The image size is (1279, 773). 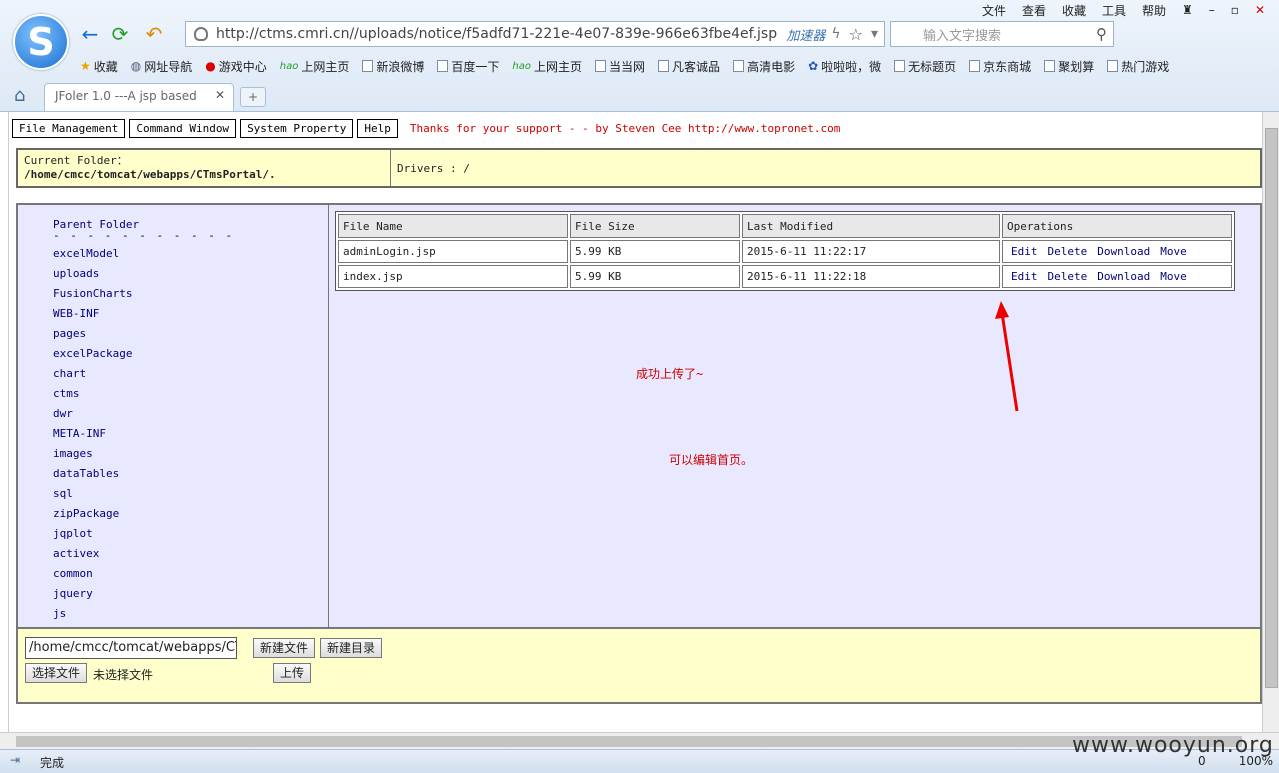 What do you see at coordinates (620, 66) in the screenshot?
I see `bookmark-item: 当当网` at bounding box center [620, 66].